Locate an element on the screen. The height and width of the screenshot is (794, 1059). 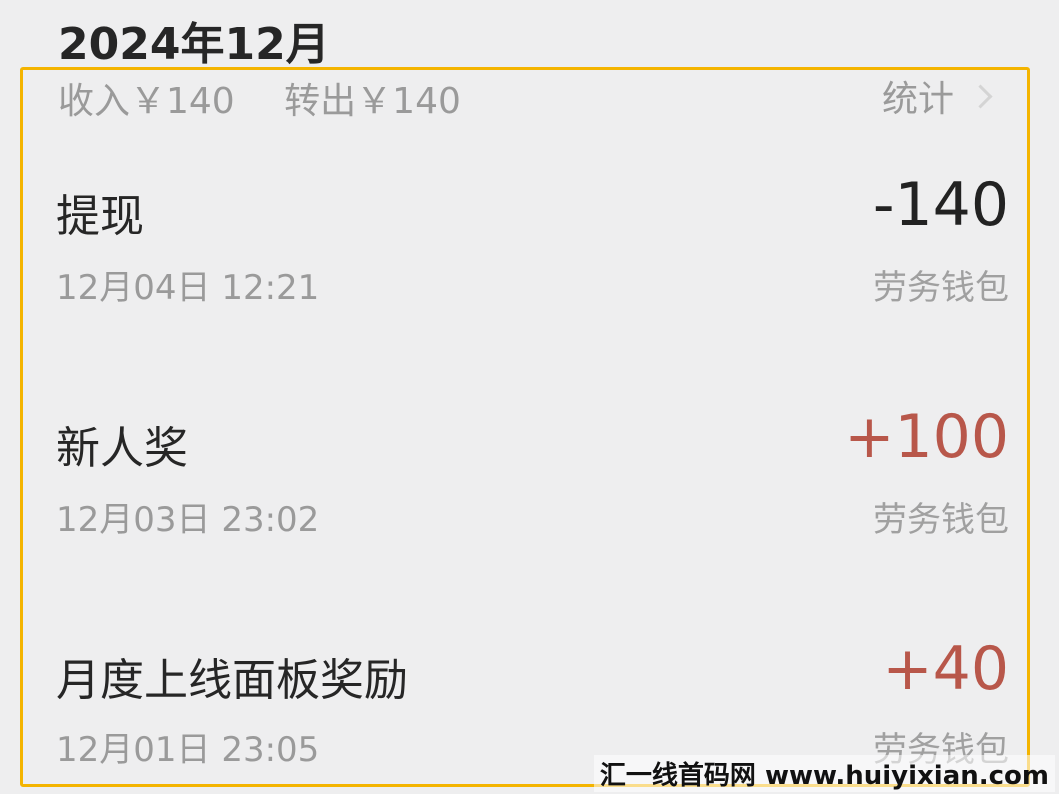
month-title: 2024年12月 is located at coordinates (194, 44).